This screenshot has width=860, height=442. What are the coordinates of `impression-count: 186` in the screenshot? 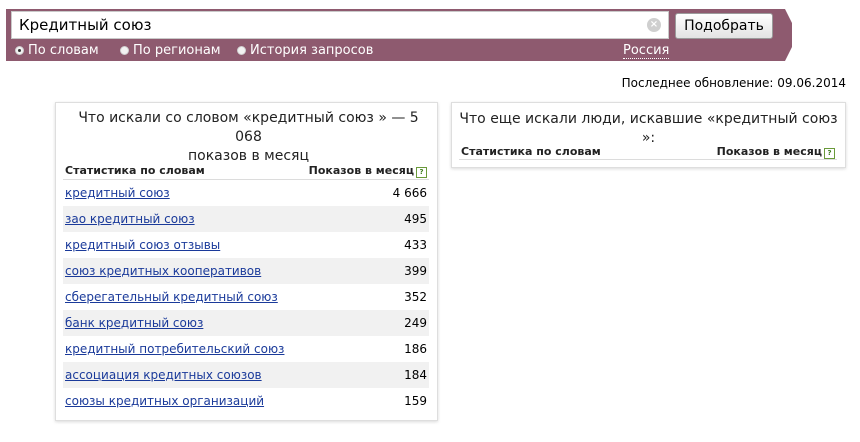 It's located at (415, 349).